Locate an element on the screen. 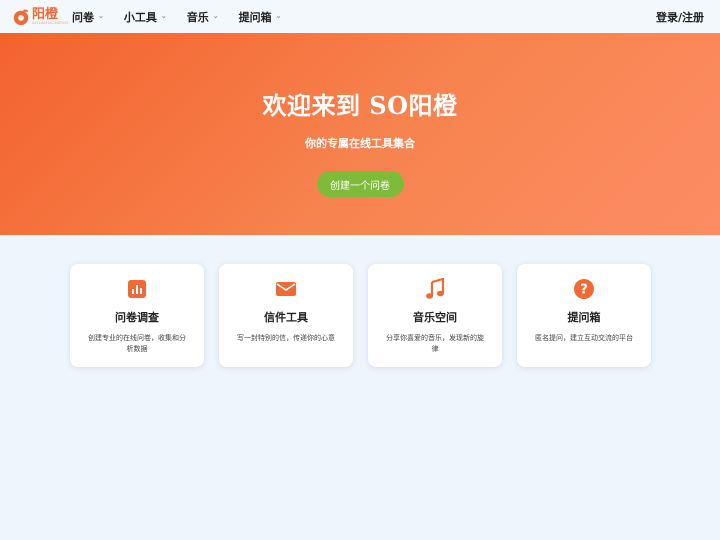  envelope-icon is located at coordinates (286, 289).